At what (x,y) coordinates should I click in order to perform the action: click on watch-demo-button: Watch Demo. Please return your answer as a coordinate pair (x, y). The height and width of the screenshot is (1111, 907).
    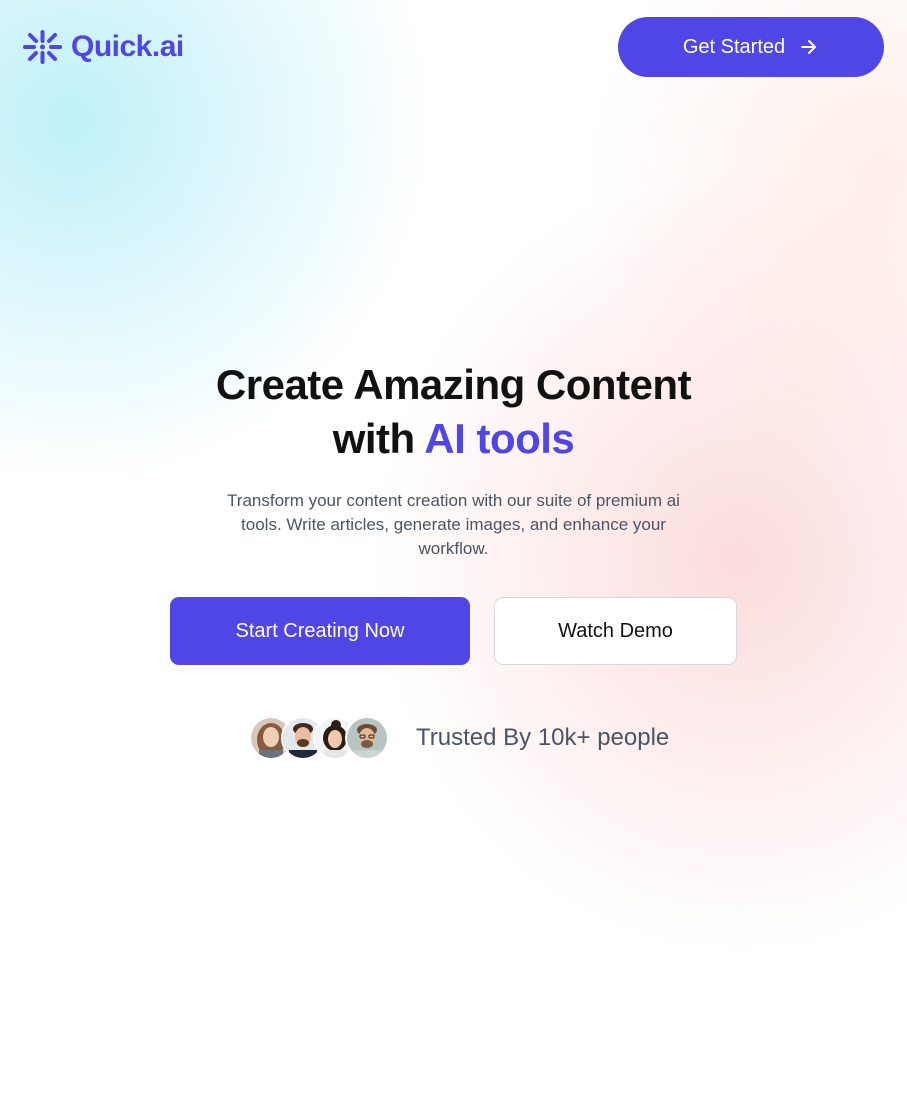
    Looking at the image, I should click on (615, 631).